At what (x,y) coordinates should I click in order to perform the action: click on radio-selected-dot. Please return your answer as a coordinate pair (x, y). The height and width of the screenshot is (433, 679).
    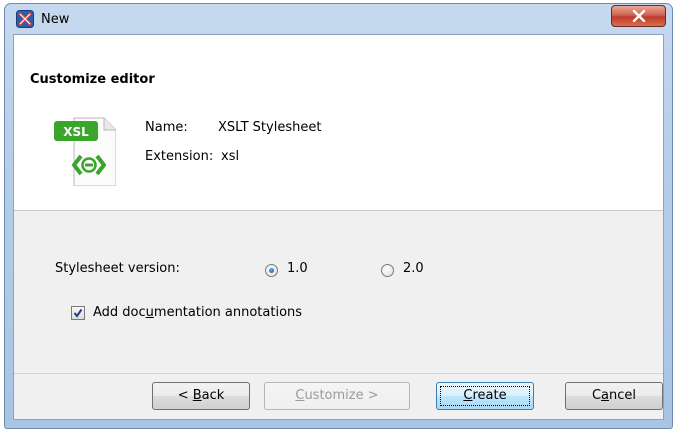
    Looking at the image, I should click on (271, 270).